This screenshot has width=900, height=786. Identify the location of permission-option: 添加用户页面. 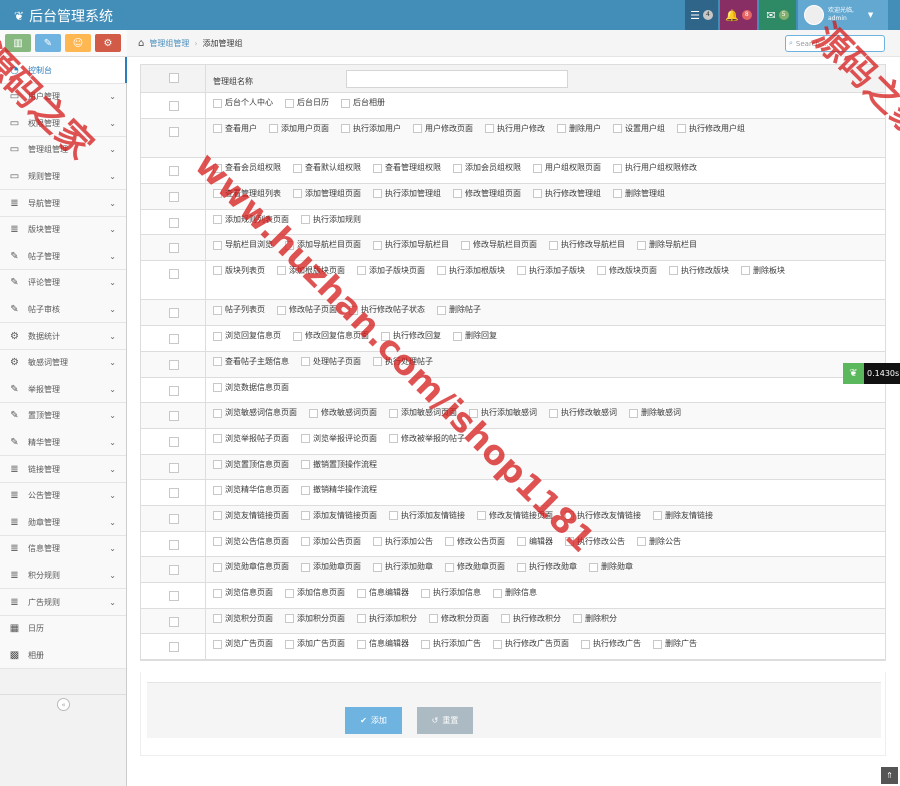
(299, 129).